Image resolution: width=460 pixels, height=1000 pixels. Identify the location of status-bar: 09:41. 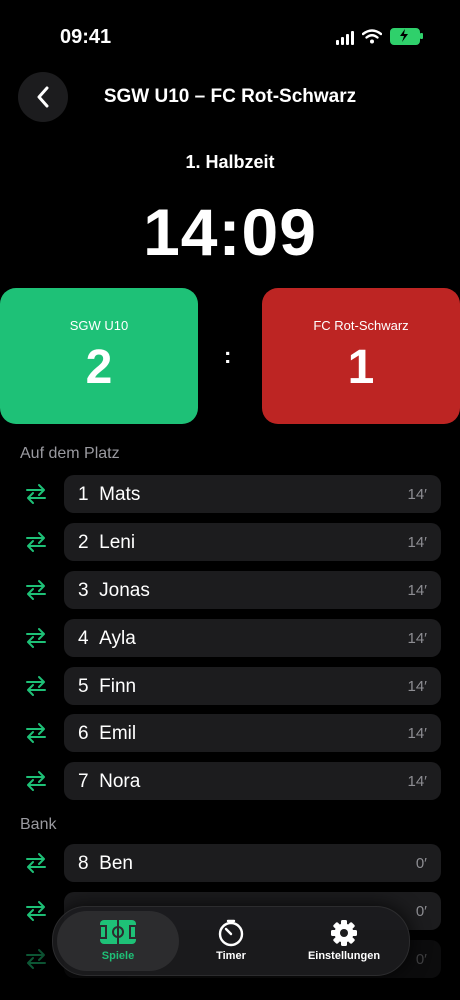
(230, 36).